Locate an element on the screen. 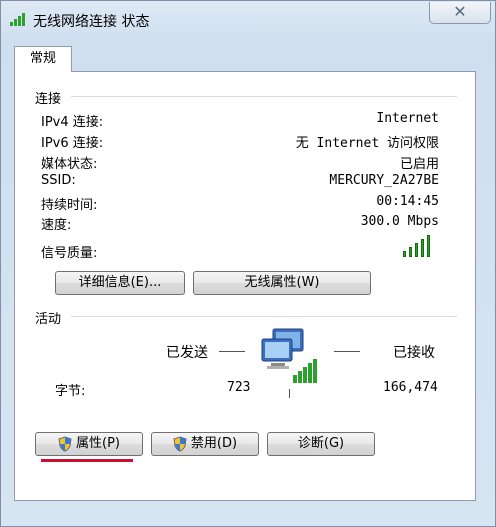 The image size is (496, 527). sent-label: 已发送 is located at coordinates (187, 353).